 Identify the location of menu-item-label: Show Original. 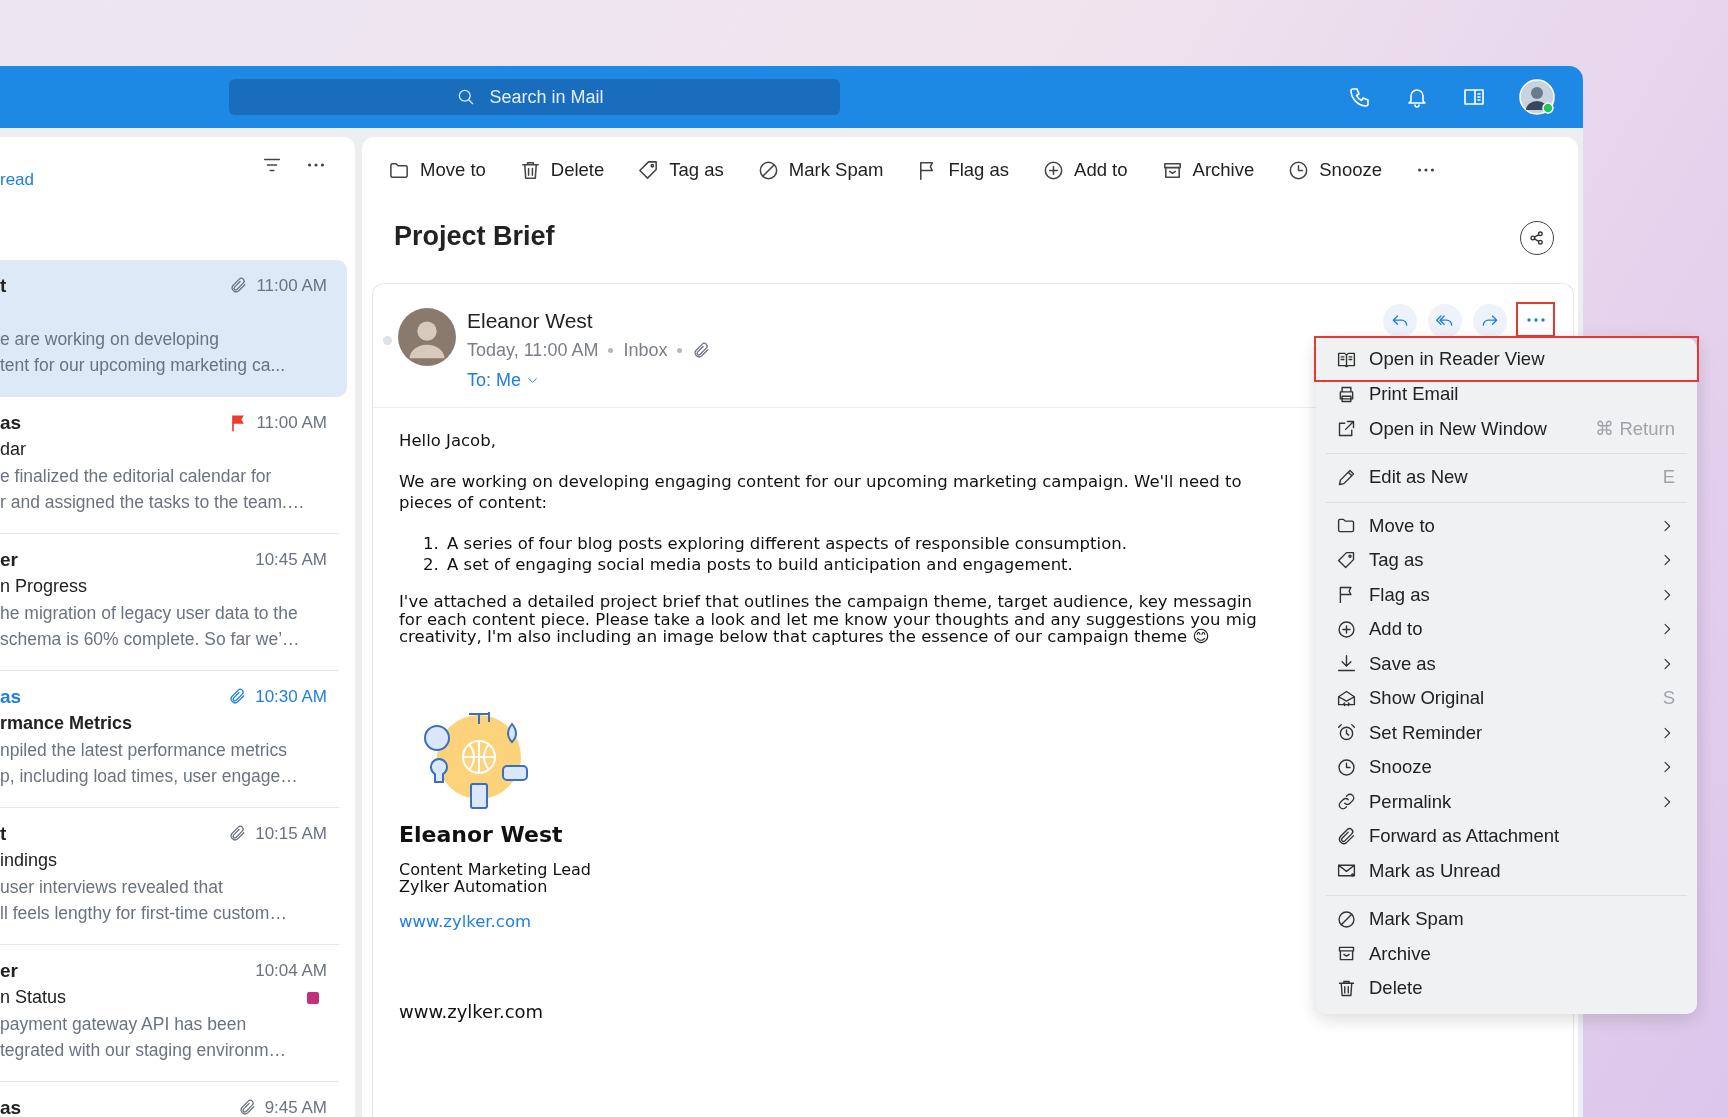
(1427, 698).